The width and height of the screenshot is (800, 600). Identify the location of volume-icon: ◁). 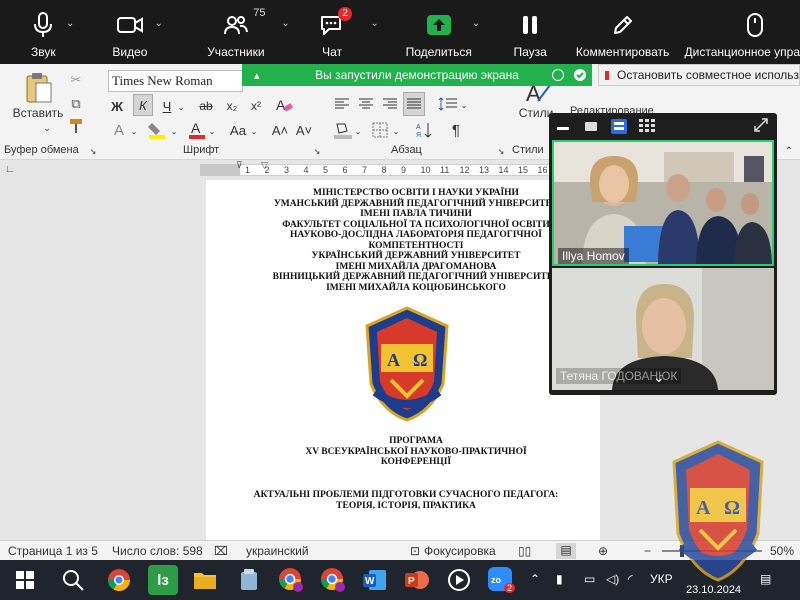
(612, 579).